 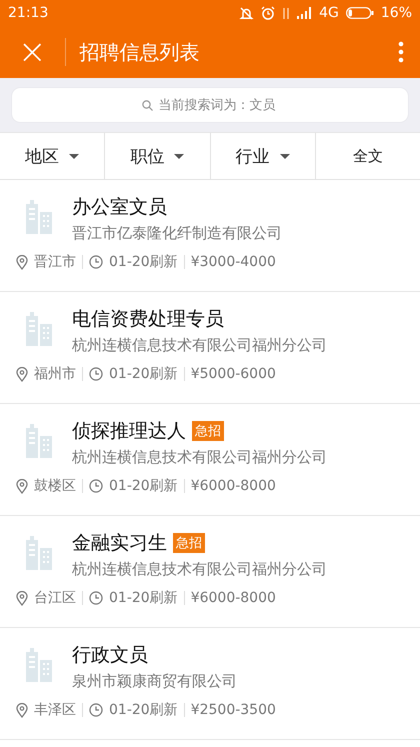 What do you see at coordinates (55, 262) in the screenshot?
I see `job-location: 晋江市` at bounding box center [55, 262].